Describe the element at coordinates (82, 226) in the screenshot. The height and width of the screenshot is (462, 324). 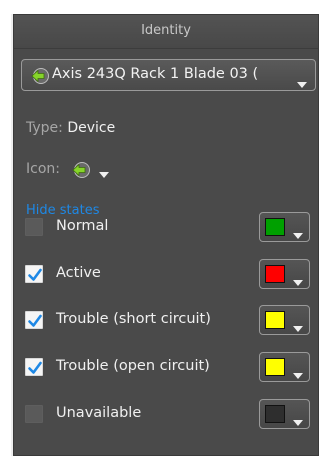
I see `state-label: Normal` at that location.